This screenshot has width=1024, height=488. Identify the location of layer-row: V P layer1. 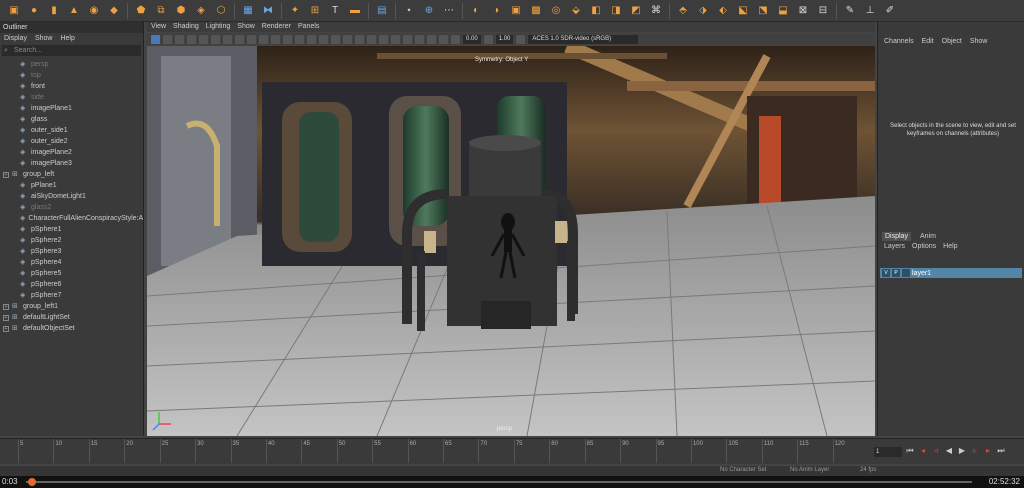
(951, 273).